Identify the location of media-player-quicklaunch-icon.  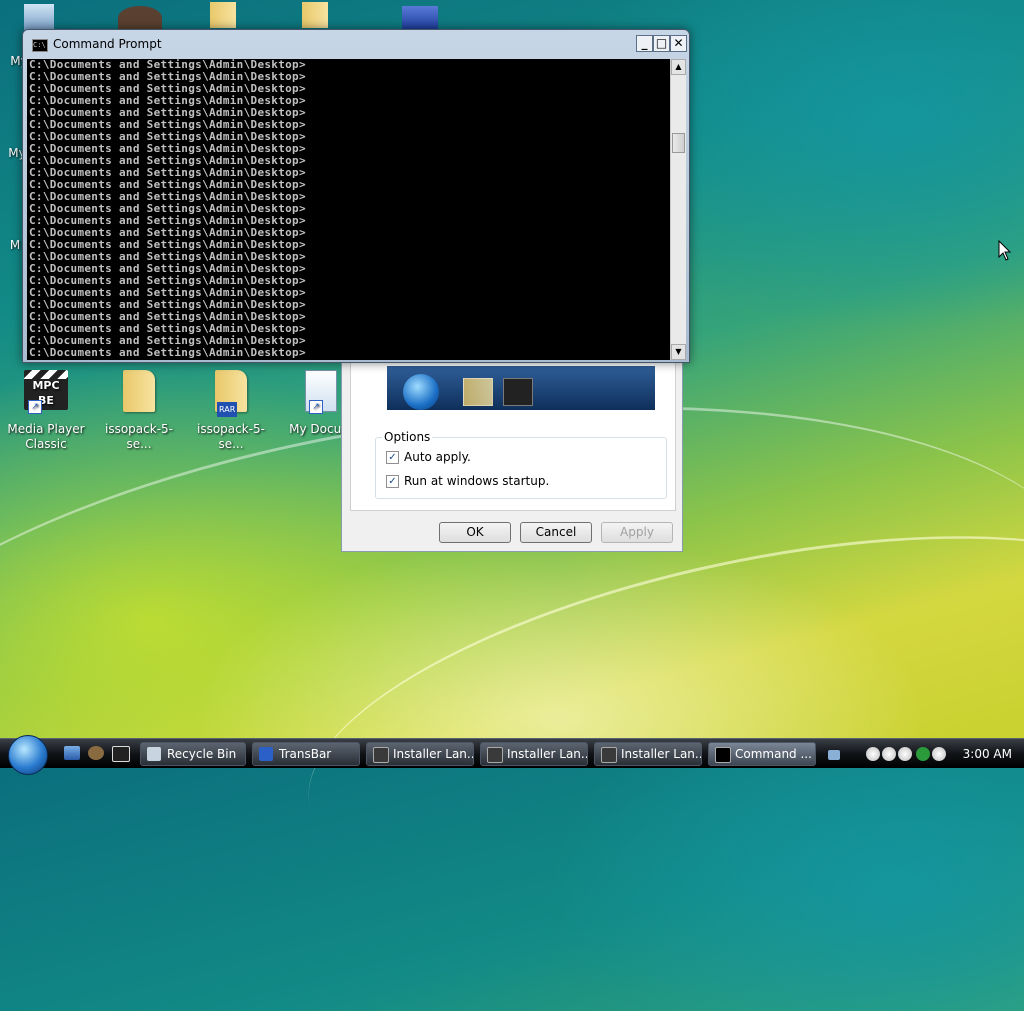
(96, 753).